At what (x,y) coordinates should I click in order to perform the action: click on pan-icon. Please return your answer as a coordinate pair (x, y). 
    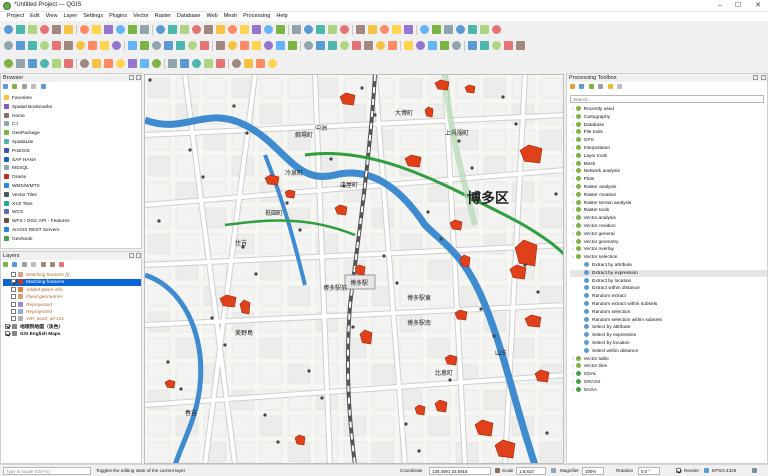
    Looking at the image, I should click on (8, 45).